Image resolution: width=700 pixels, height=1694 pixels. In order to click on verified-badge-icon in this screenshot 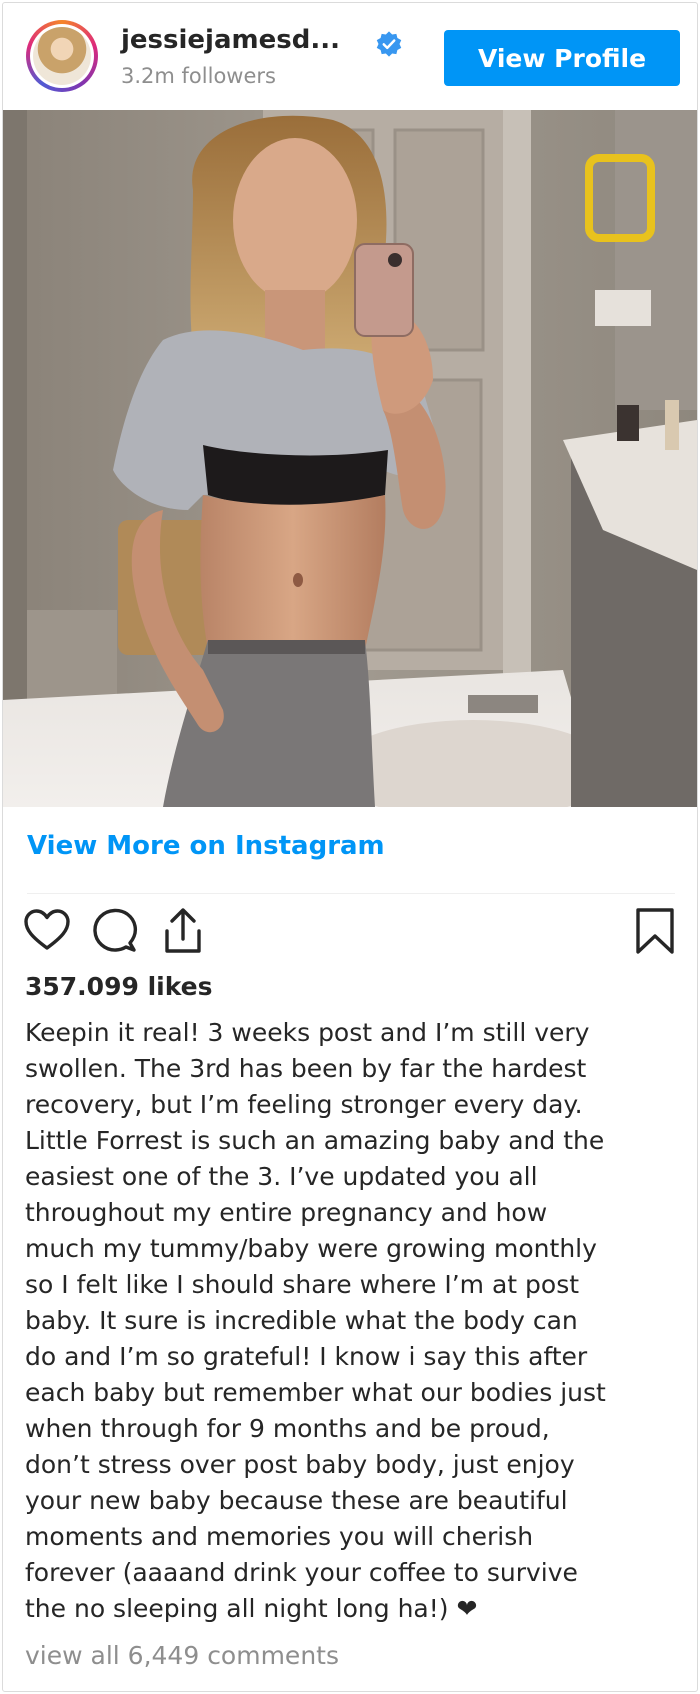, I will do `click(389, 44)`.